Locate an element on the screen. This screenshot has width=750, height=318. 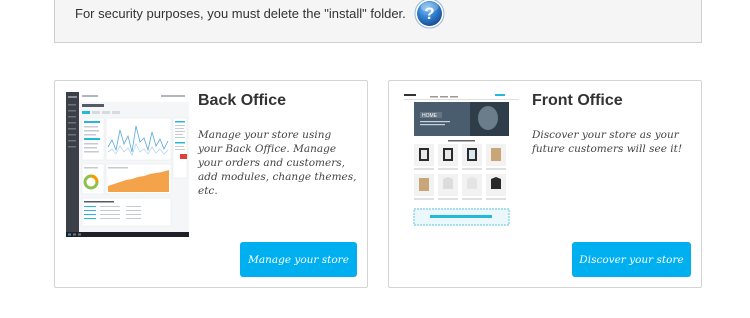
storefront-screenshot-image: HOME is located at coordinates (461, 164).